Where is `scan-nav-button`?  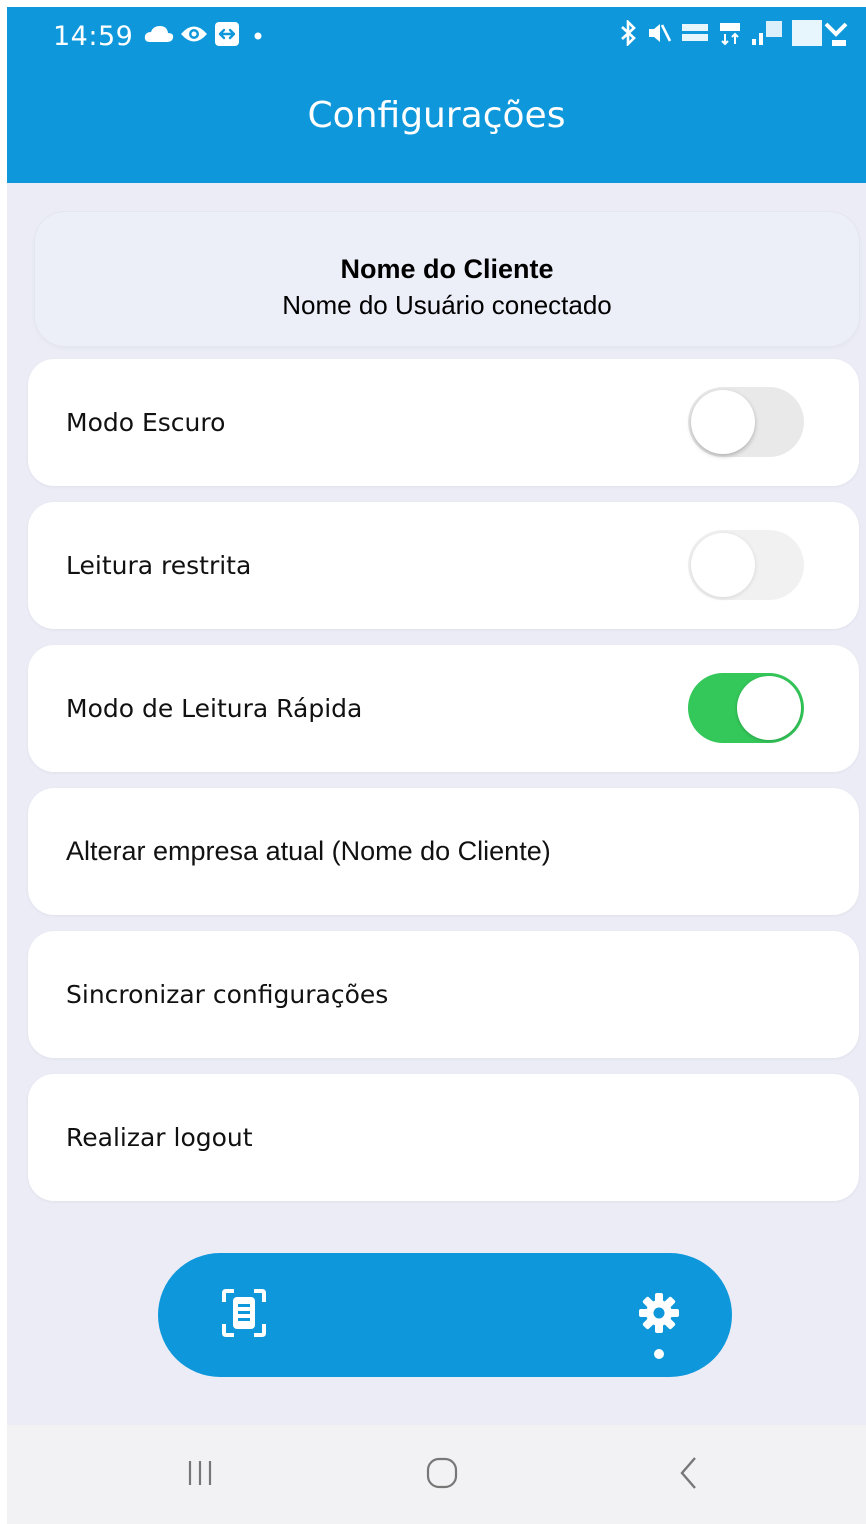 scan-nav-button is located at coordinates (244, 1315).